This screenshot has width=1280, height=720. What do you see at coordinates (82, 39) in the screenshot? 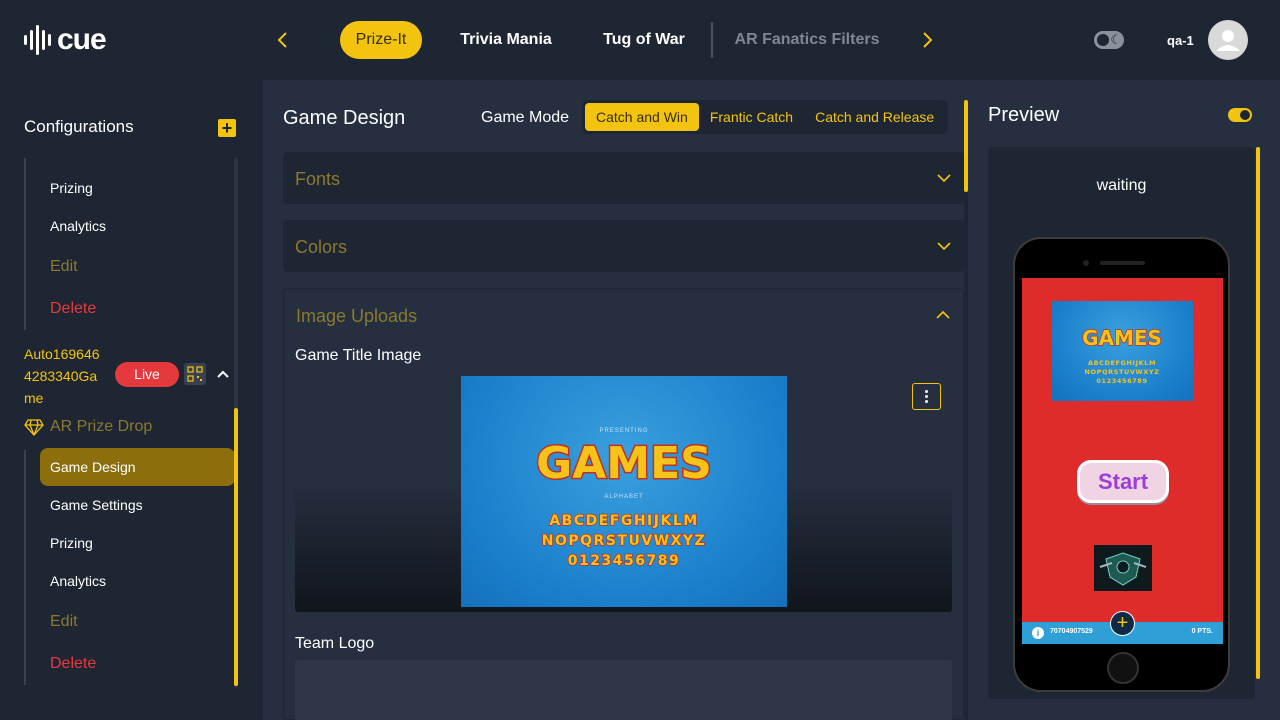
I see `logo-text: cue` at bounding box center [82, 39].